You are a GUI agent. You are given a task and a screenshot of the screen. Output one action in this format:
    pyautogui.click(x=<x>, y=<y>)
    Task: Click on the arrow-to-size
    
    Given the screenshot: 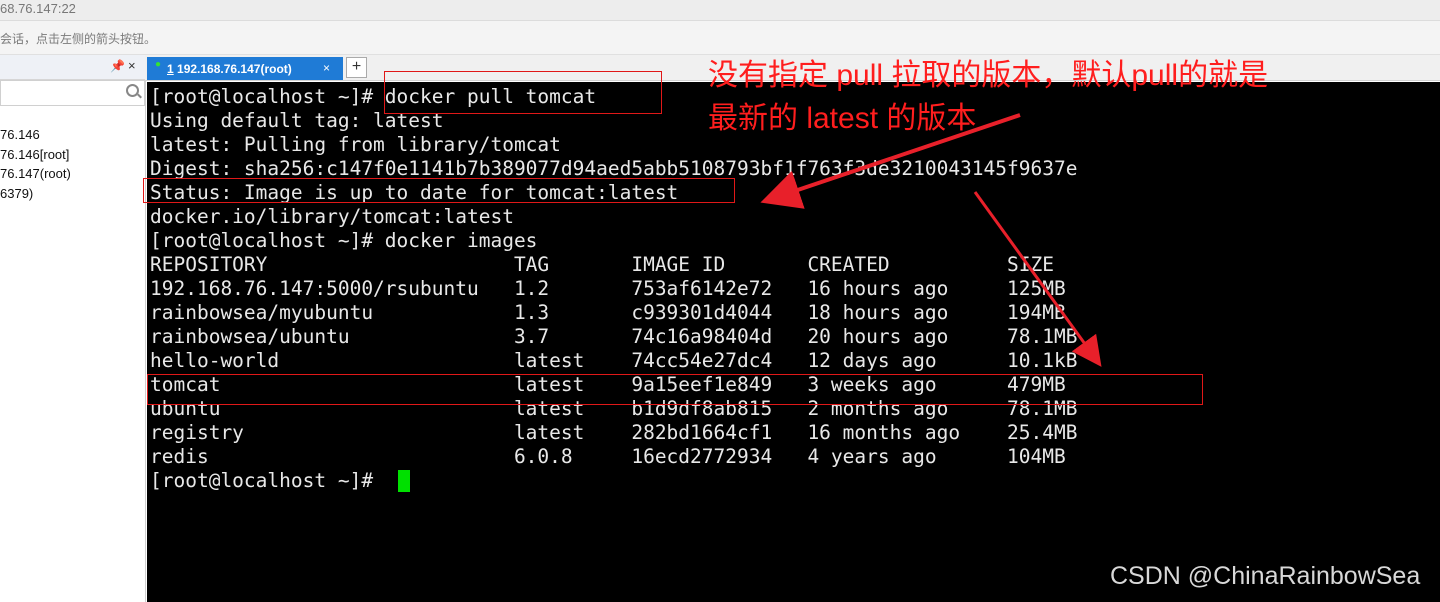 What is the action you would take?
    pyautogui.click(x=1037, y=279)
    